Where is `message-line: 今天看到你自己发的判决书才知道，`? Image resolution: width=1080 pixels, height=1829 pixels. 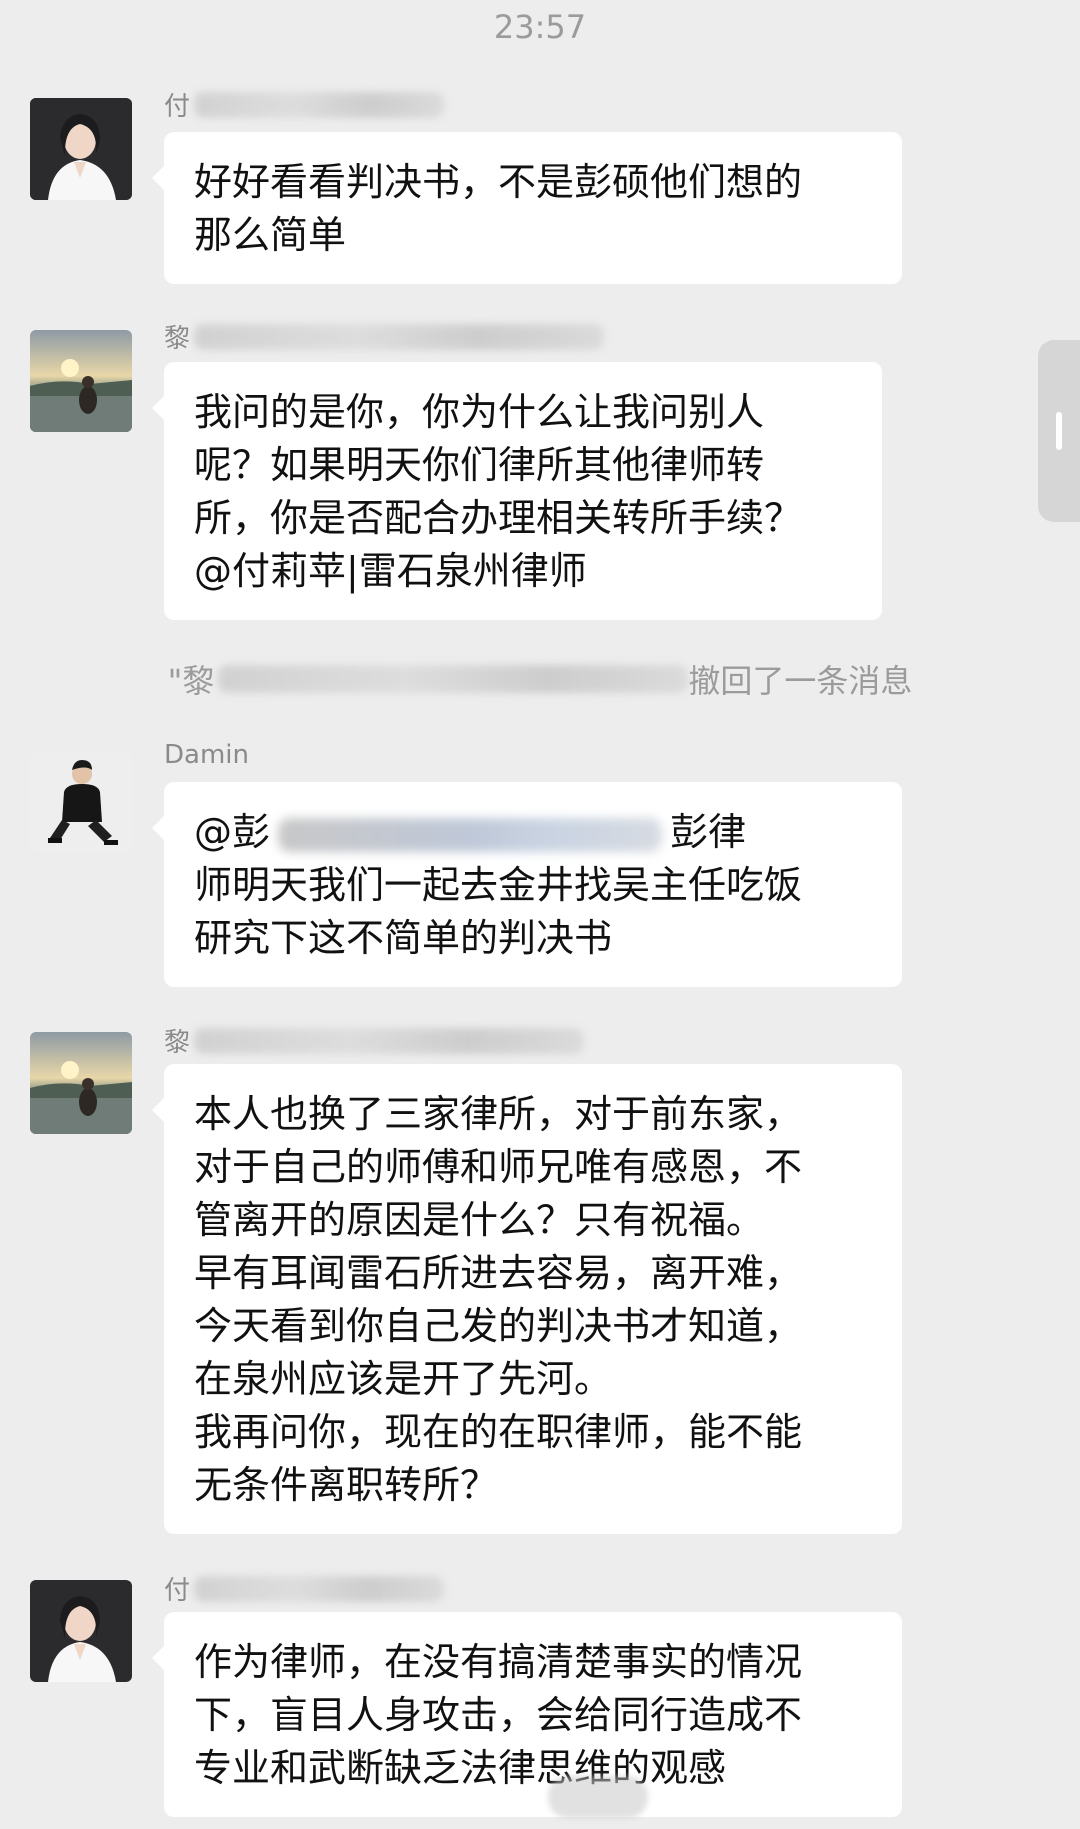
message-line: 今天看到你自己发的判决书才知道， is located at coordinates (498, 1326).